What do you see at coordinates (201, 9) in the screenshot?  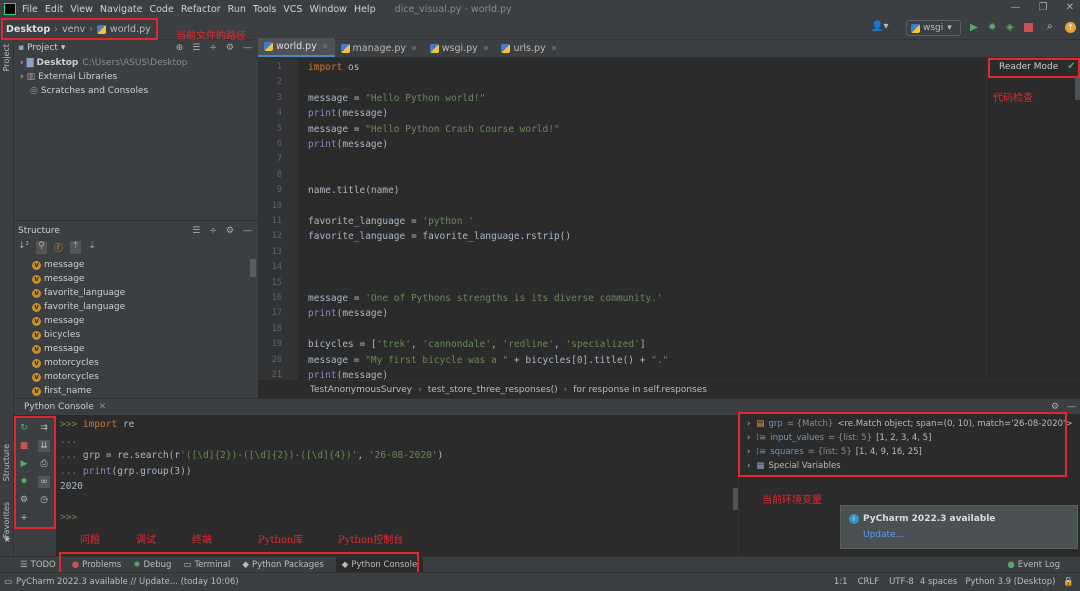 I see `menu-refactor: Refactor` at bounding box center [201, 9].